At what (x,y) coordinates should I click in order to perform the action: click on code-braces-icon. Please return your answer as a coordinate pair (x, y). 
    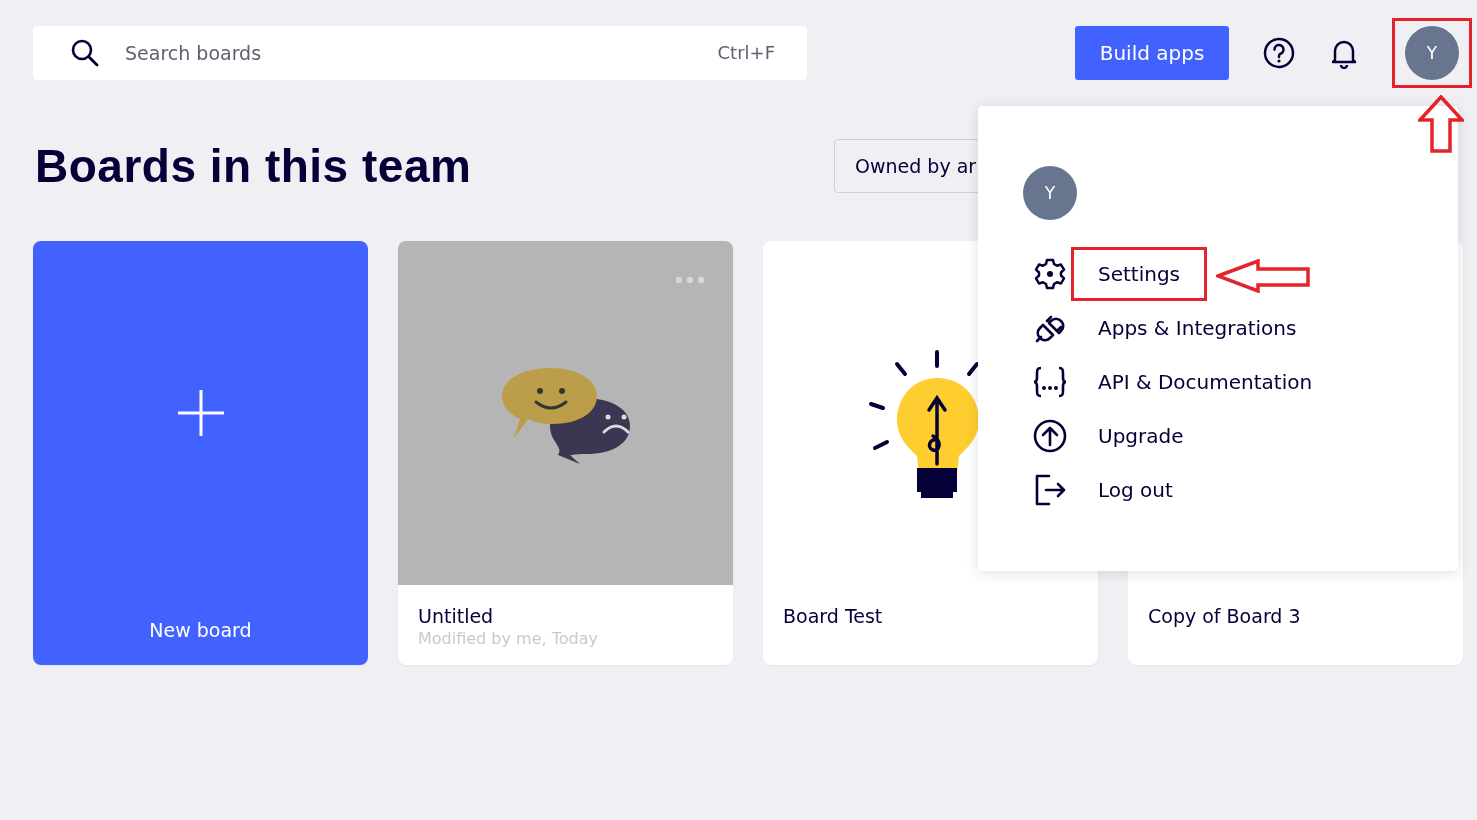
    Looking at the image, I should click on (1050, 382).